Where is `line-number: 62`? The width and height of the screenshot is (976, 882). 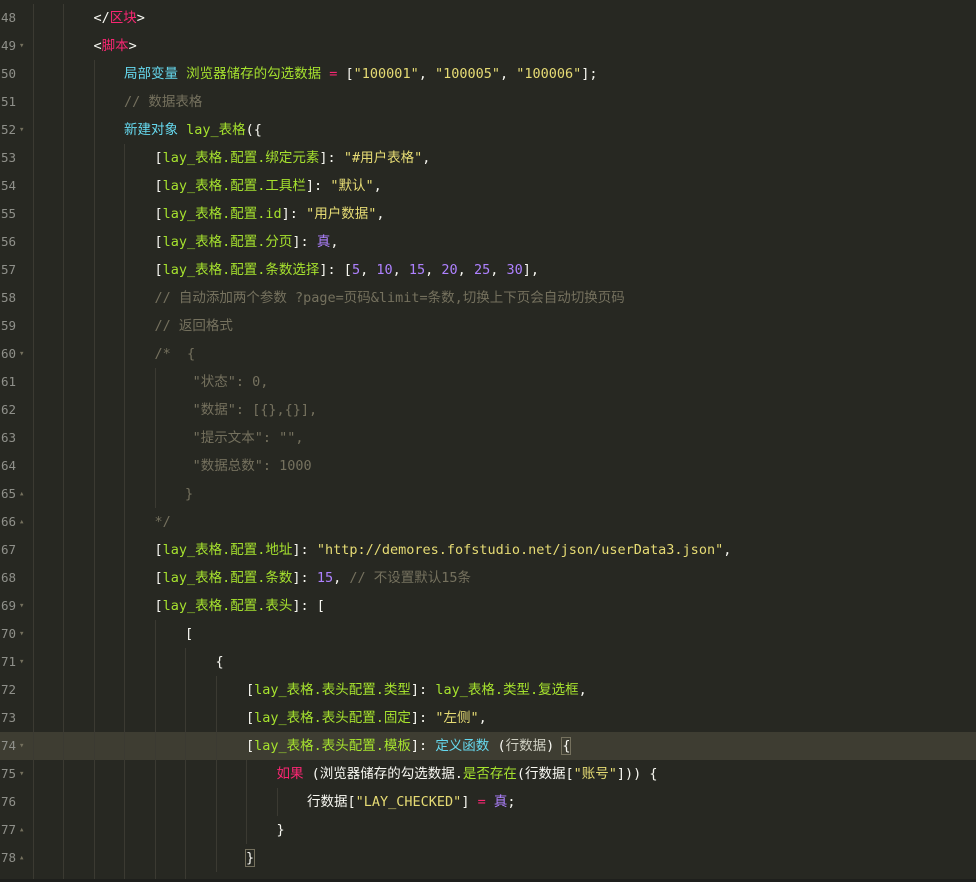 line-number: 62 is located at coordinates (8, 409).